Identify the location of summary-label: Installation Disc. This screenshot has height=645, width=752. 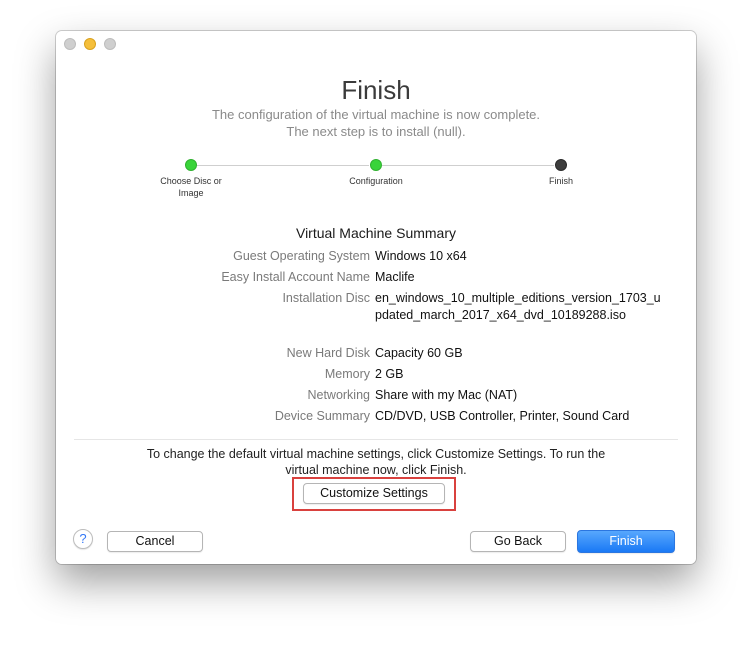
(326, 298).